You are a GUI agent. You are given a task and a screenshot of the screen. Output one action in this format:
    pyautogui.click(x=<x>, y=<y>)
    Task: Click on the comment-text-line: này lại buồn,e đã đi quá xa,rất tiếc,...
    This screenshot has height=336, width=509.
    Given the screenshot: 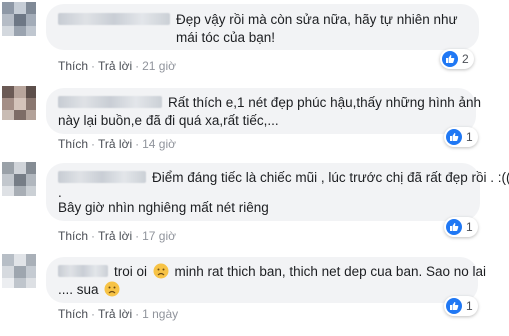 What is the action you would take?
    pyautogui.click(x=168, y=120)
    